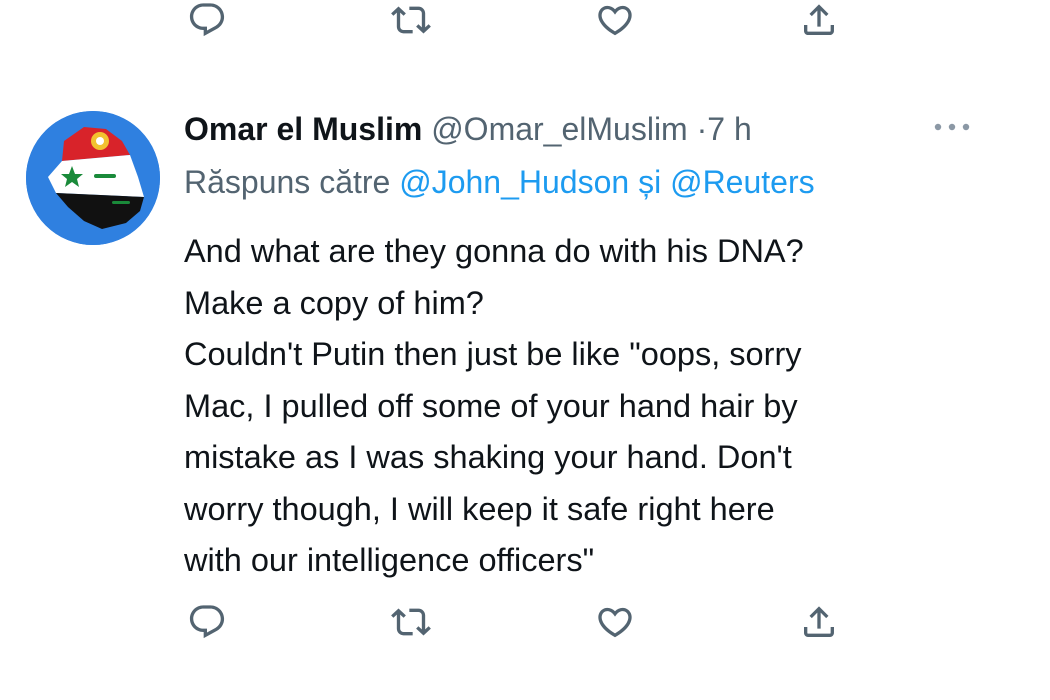  I want to click on more-dots-icon, so click(952, 127).